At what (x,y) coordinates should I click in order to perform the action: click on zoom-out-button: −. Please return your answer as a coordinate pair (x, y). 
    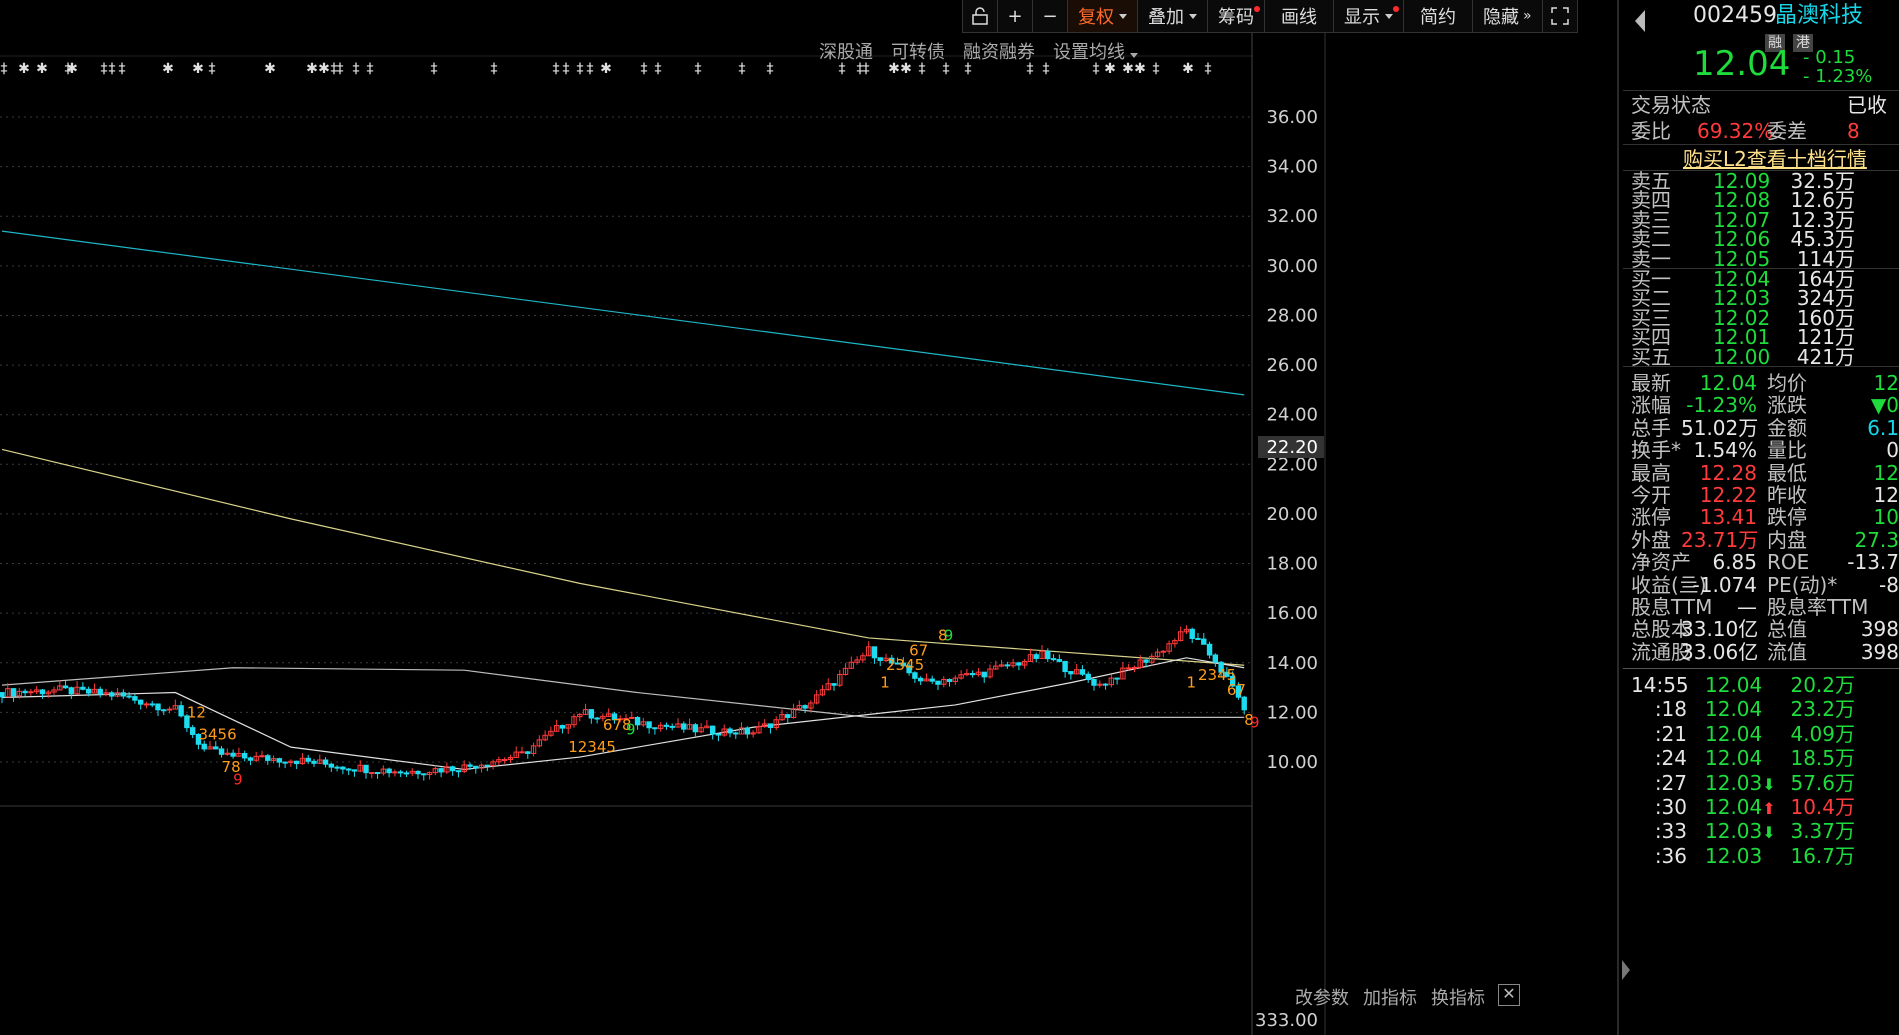
    Looking at the image, I should click on (1050, 16).